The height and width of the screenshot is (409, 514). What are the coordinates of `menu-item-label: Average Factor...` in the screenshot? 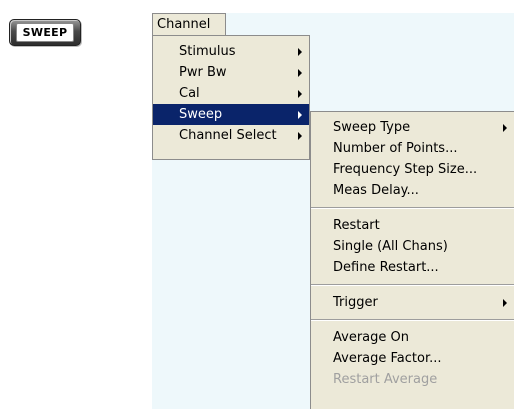 It's located at (387, 358).